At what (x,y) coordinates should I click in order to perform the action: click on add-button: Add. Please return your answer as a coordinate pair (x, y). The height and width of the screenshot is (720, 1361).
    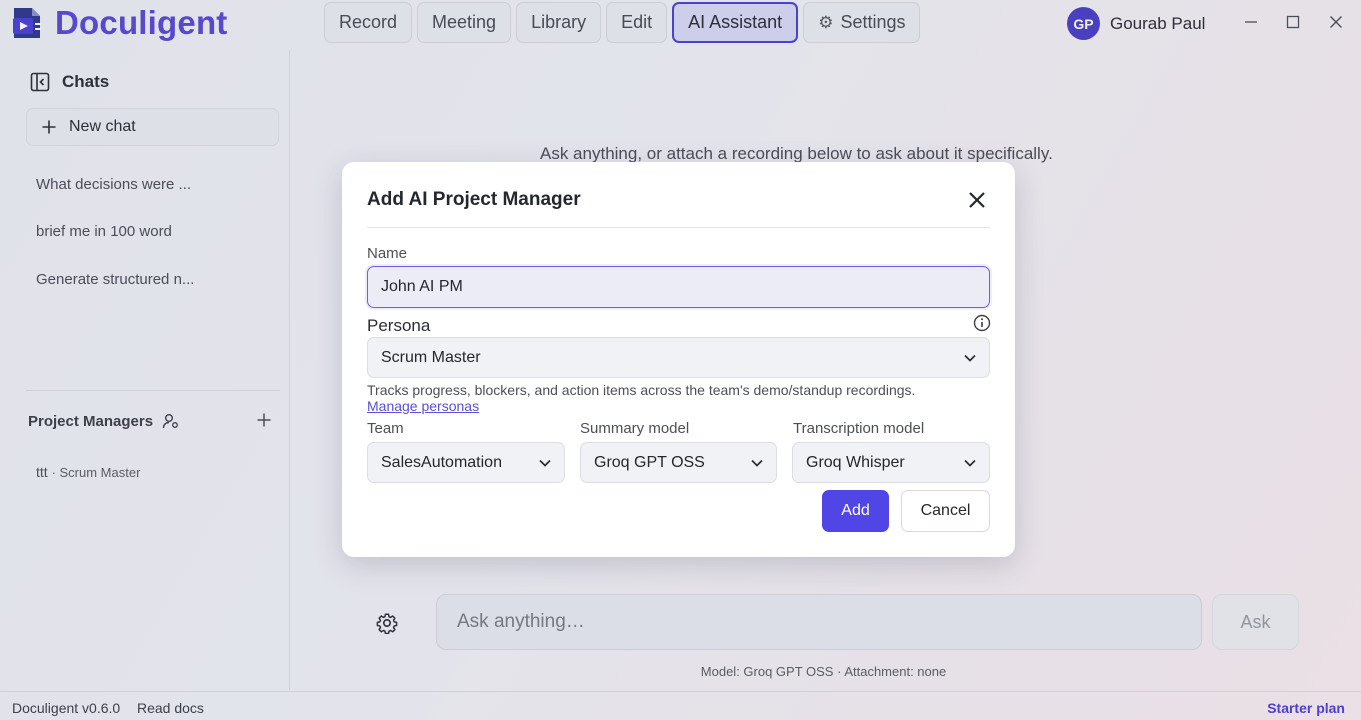
    Looking at the image, I should click on (855, 511).